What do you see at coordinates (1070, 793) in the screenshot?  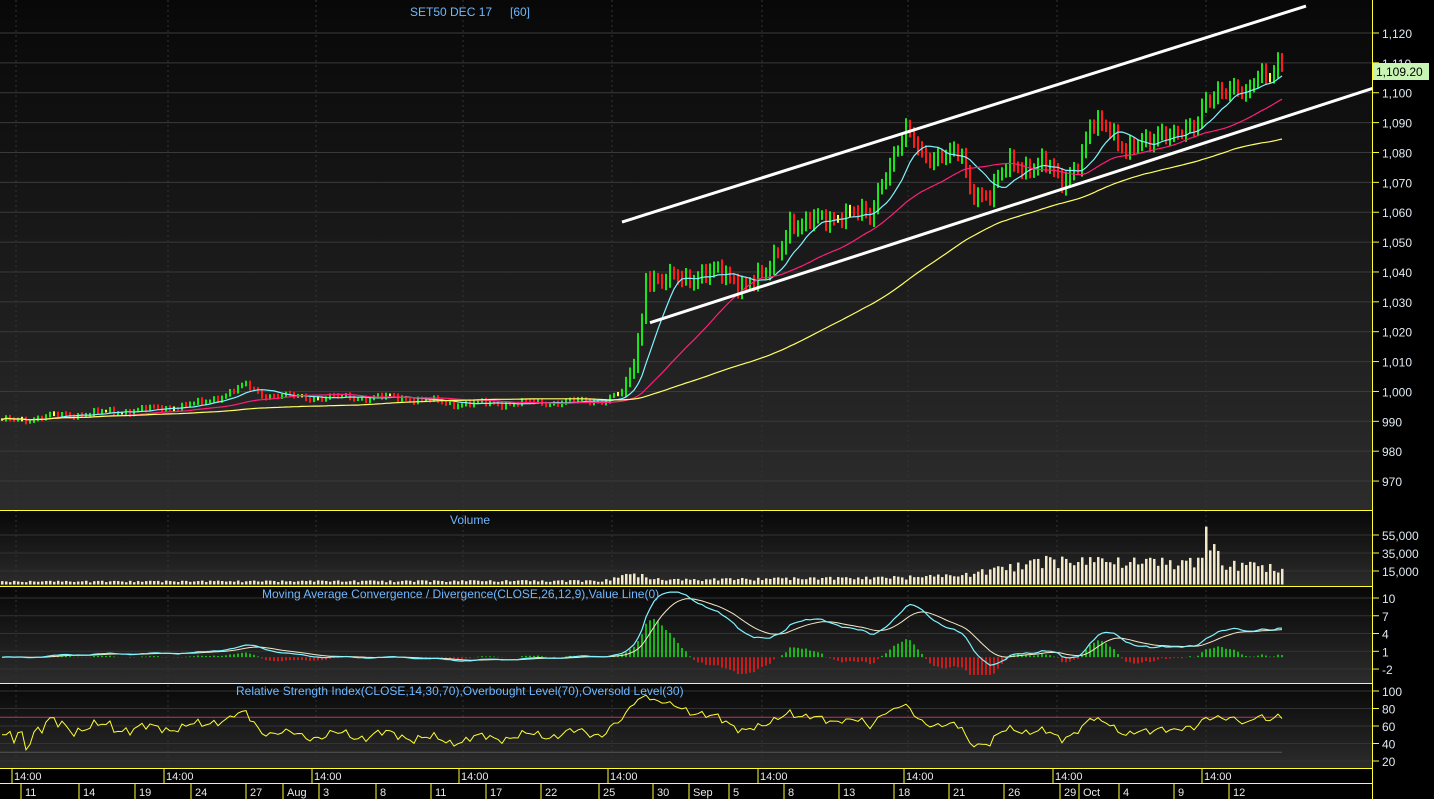 I see `date-label: 29` at bounding box center [1070, 793].